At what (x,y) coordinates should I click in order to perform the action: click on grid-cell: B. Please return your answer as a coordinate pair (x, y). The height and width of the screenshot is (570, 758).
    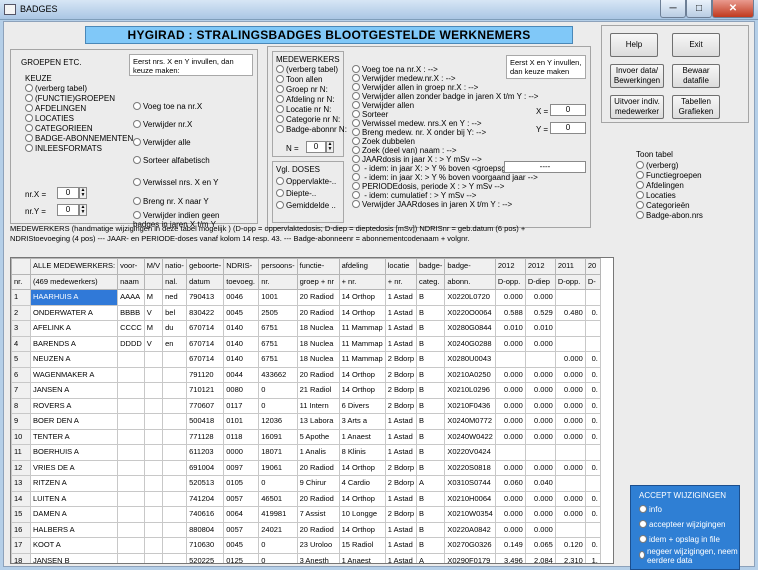
    Looking at the image, I should click on (431, 436).